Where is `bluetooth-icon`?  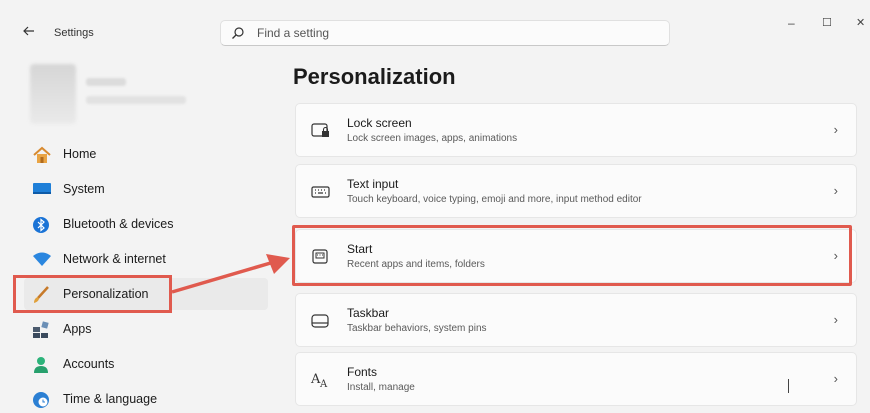
bluetooth-icon is located at coordinates (41, 224).